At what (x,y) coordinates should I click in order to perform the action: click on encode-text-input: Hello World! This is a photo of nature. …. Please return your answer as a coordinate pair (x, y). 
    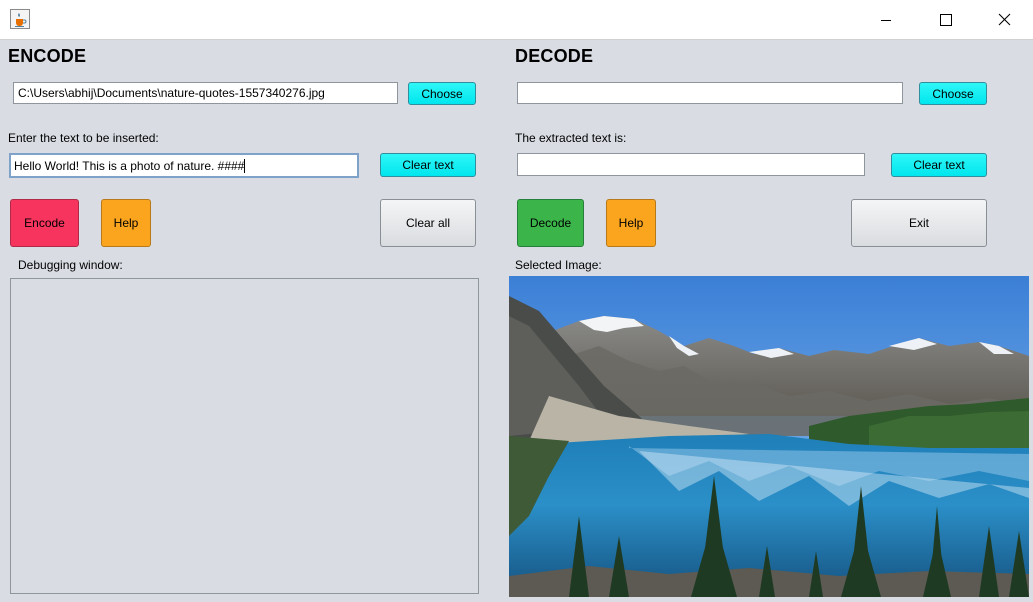
    Looking at the image, I should click on (184, 165).